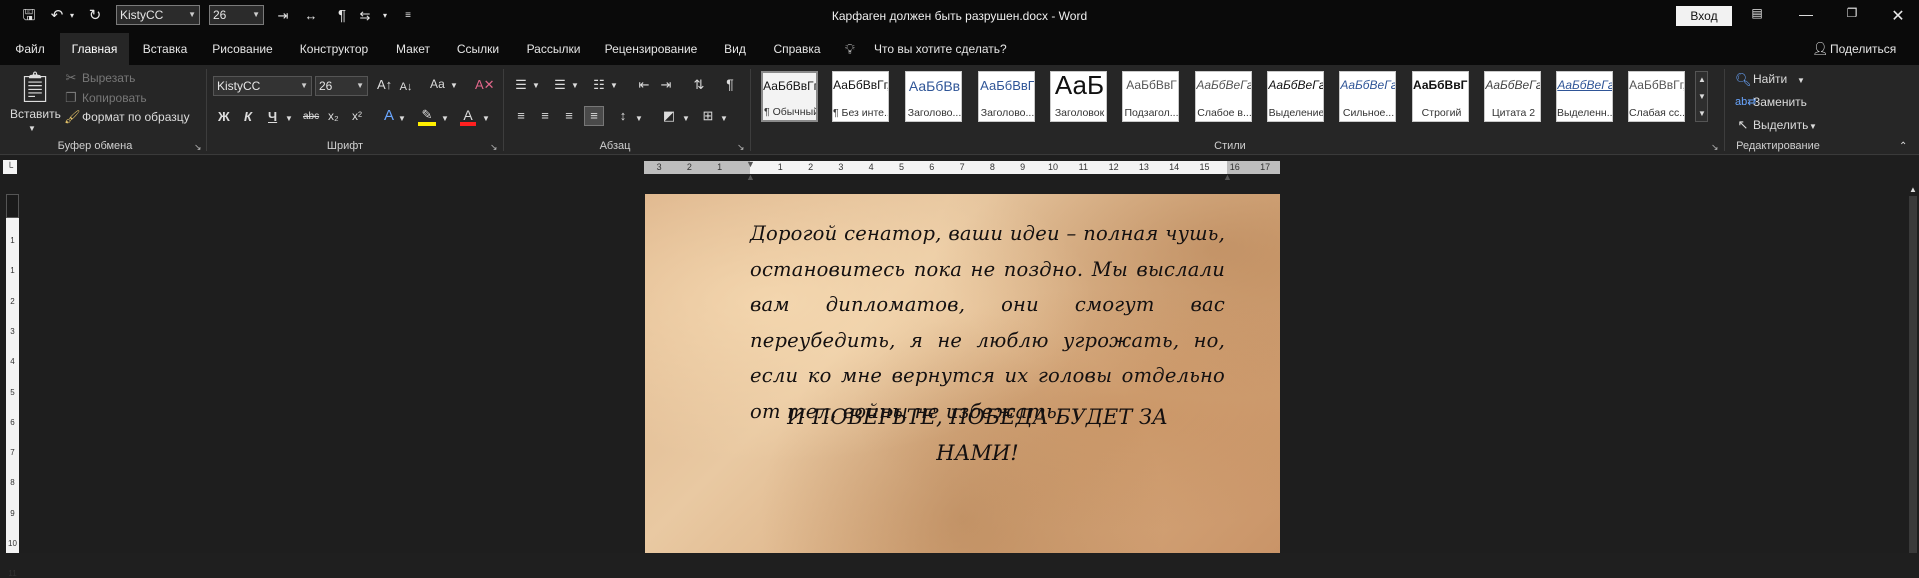 The width and height of the screenshot is (1919, 578). Describe the element at coordinates (940, 49) in the screenshot. I see `tell-me-search: Что вы хотите сделать?` at that location.